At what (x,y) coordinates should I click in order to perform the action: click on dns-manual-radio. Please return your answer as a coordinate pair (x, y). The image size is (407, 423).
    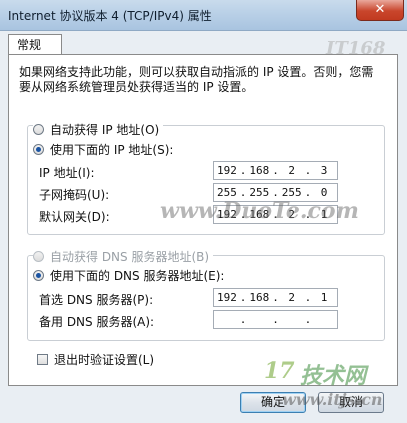
    Looking at the image, I should click on (38, 275).